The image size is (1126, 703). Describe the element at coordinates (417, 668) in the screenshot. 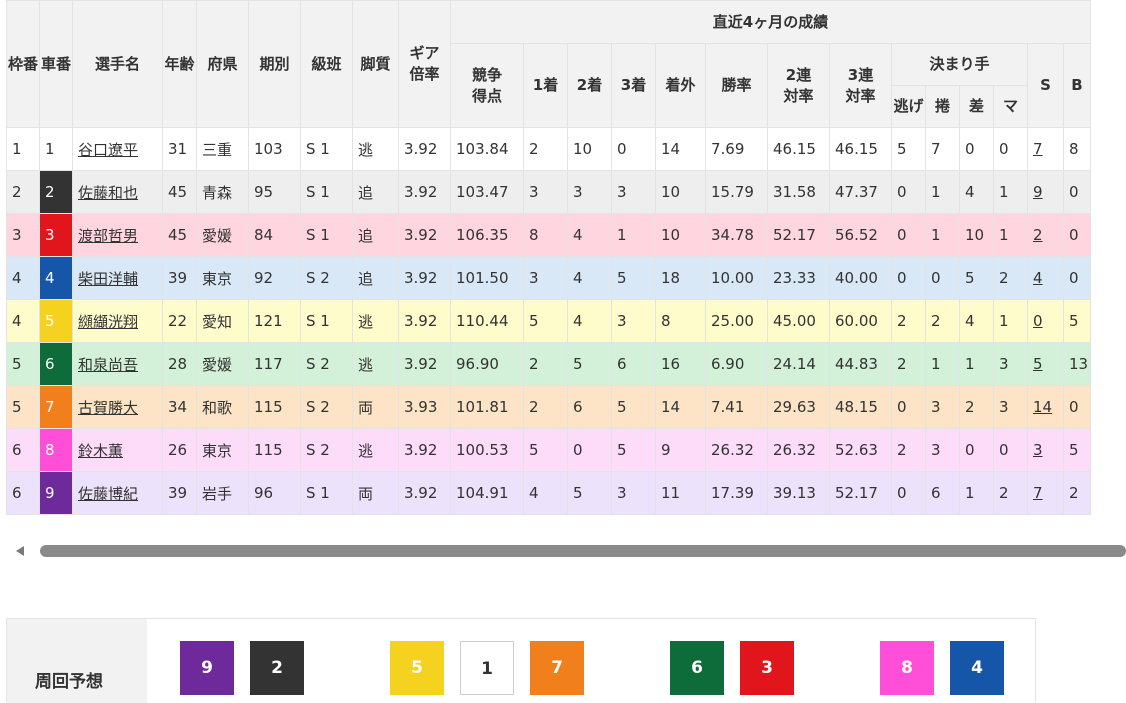

I see `forecast-chip: 5` at that location.